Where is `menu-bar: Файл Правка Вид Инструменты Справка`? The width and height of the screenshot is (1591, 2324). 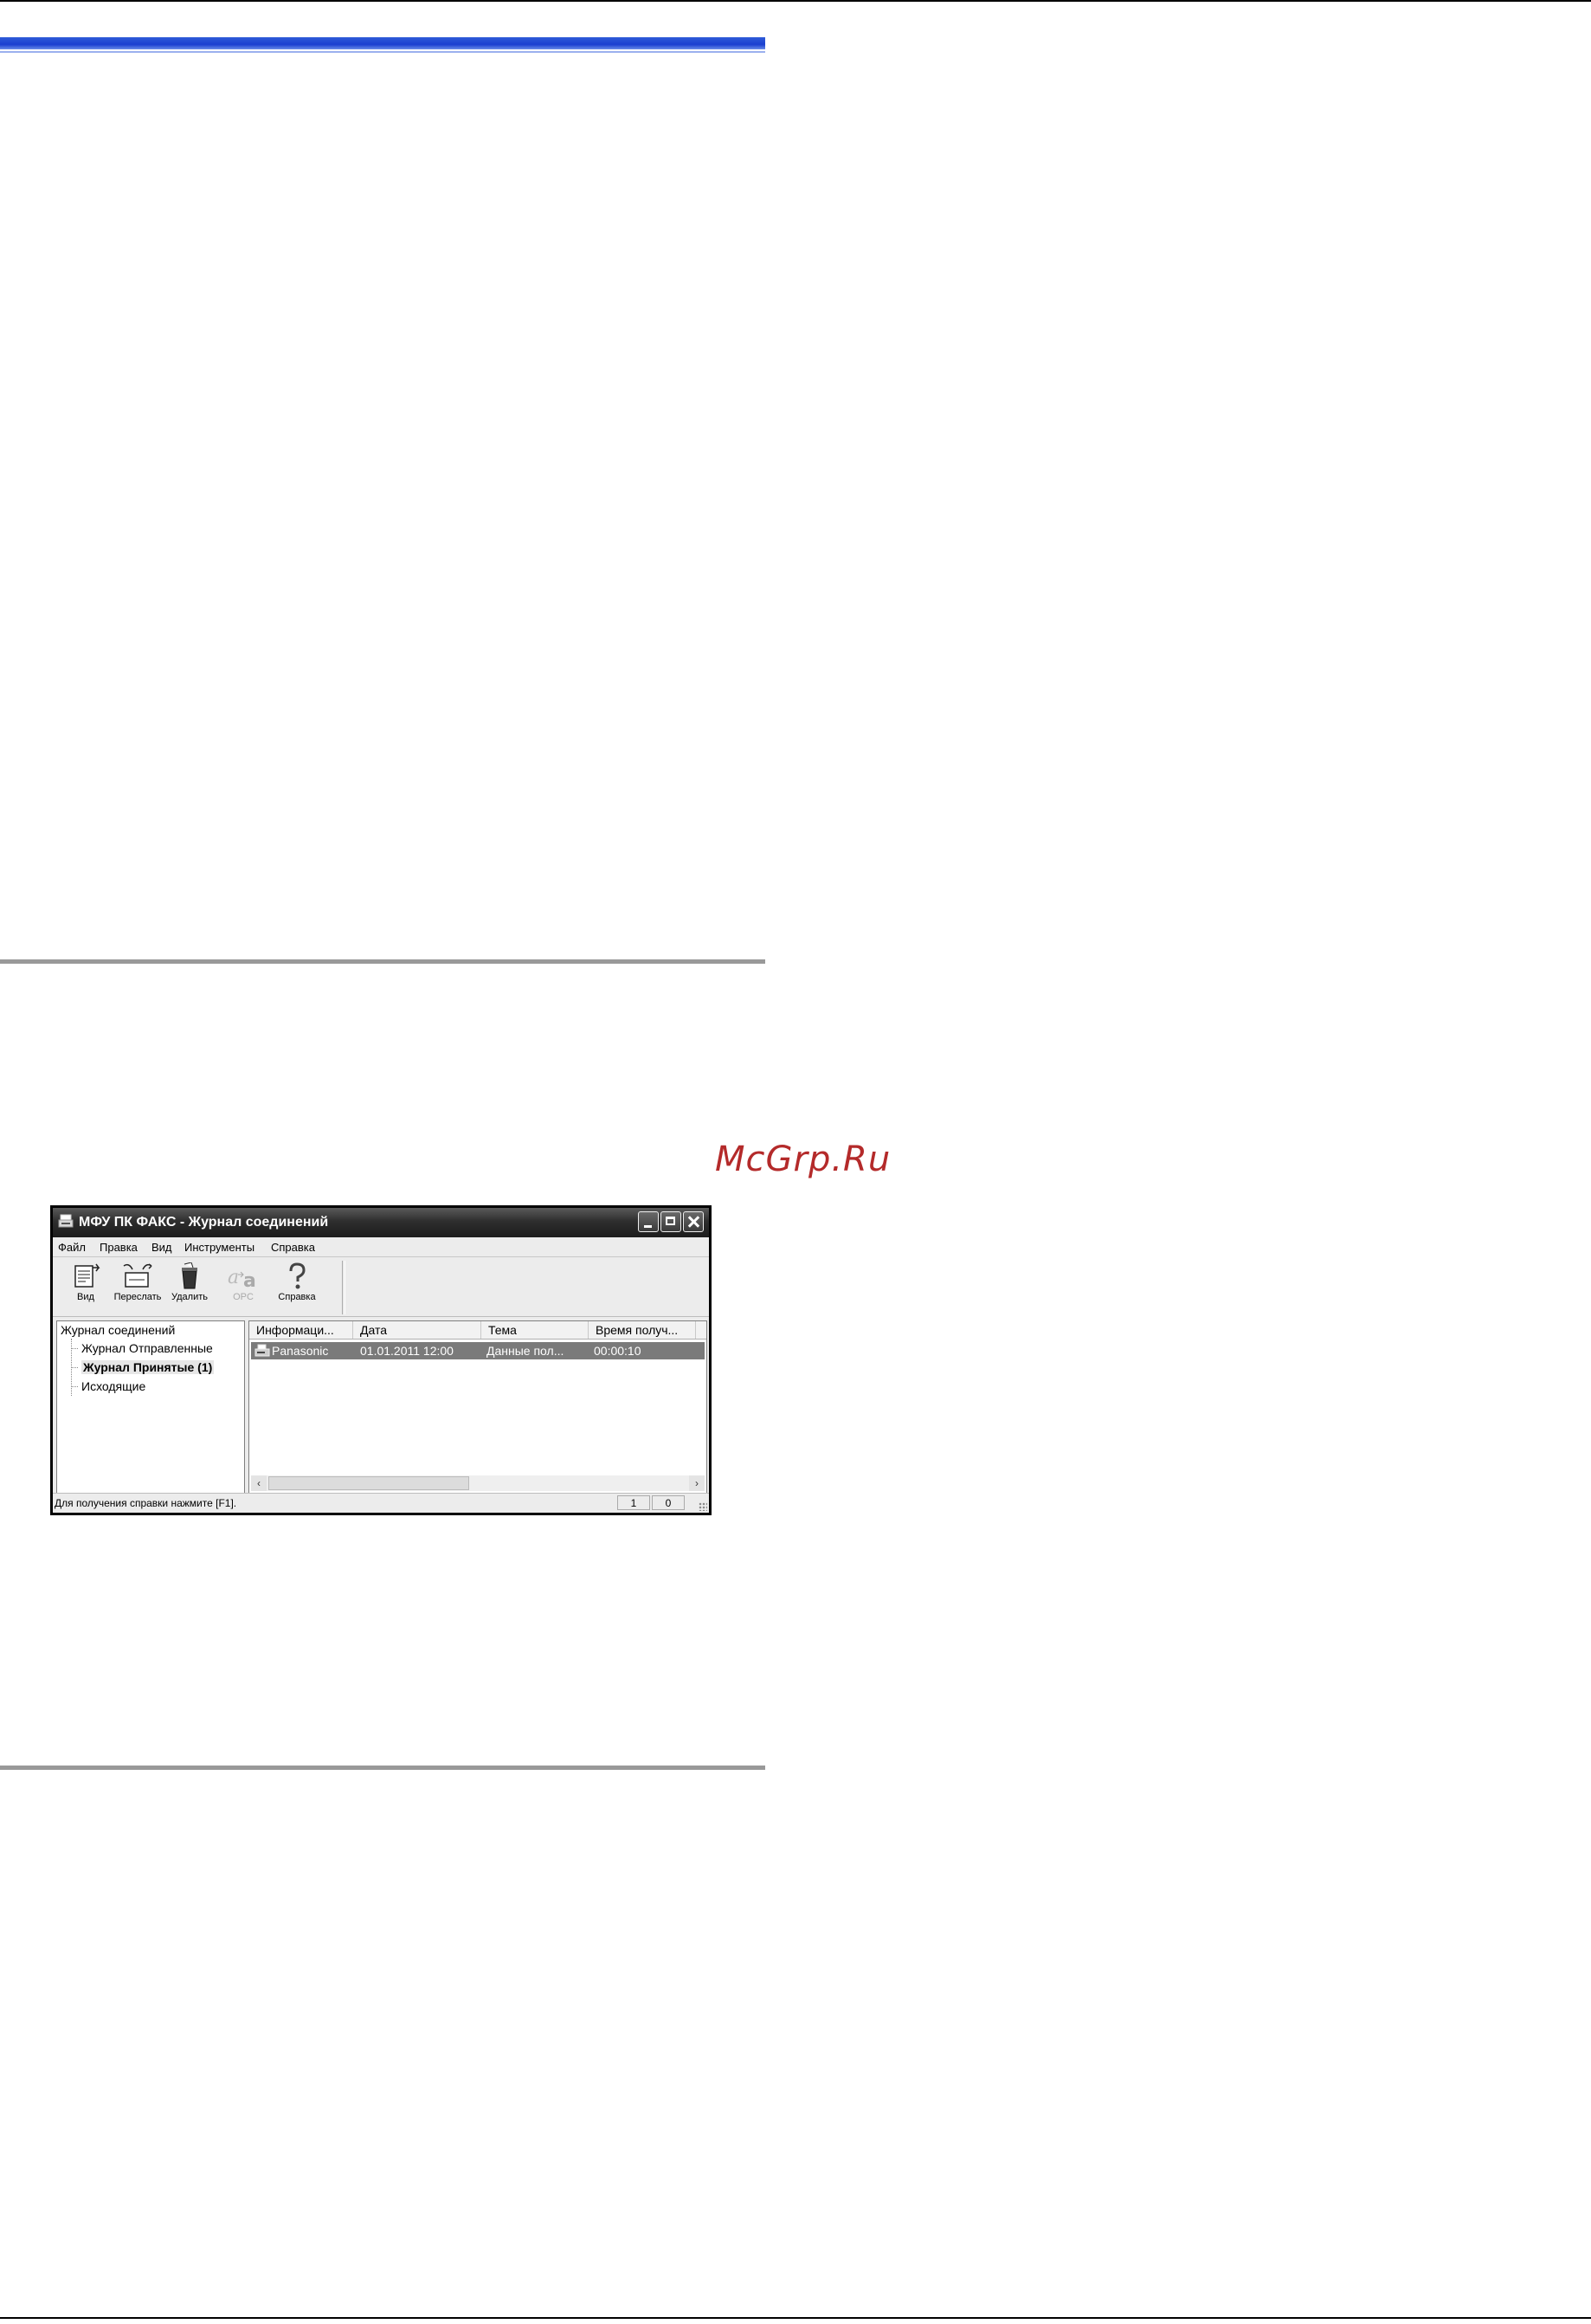 menu-bar: Файл Правка Вид Инструменты Справка is located at coordinates (381, 1247).